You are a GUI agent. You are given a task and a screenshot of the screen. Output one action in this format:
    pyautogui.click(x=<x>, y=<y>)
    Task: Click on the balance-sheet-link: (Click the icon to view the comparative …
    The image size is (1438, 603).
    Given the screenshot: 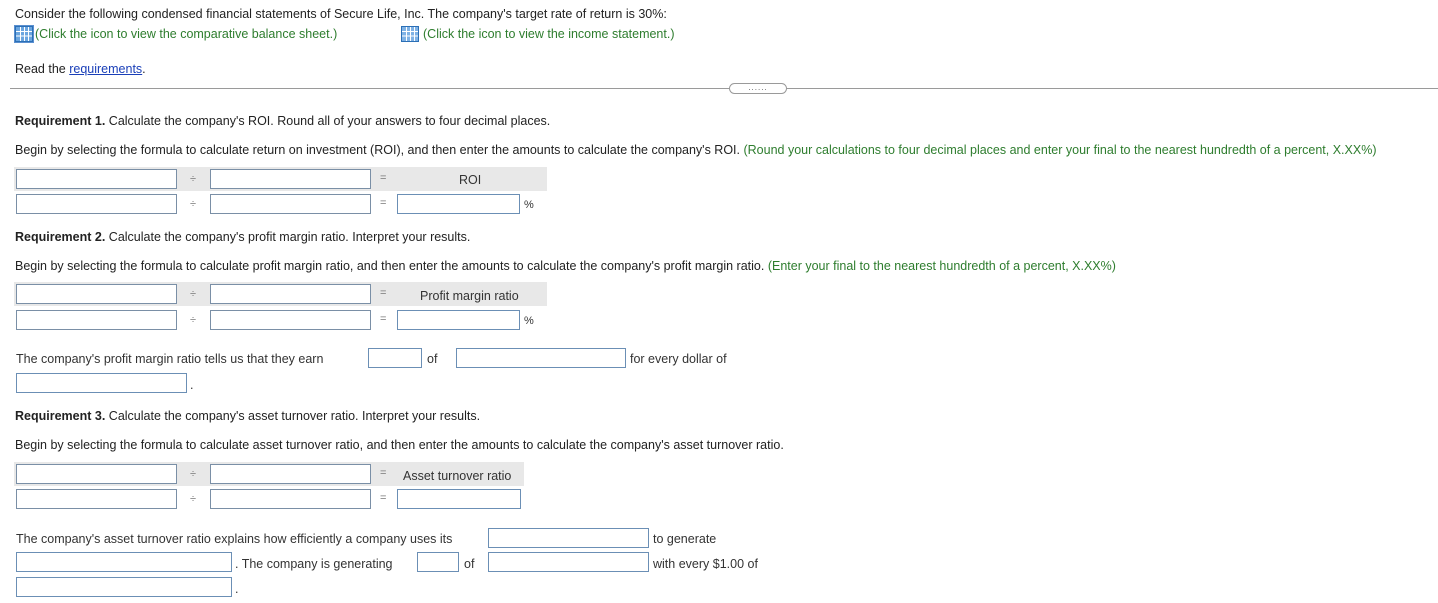 What is the action you would take?
    pyautogui.click(x=186, y=34)
    